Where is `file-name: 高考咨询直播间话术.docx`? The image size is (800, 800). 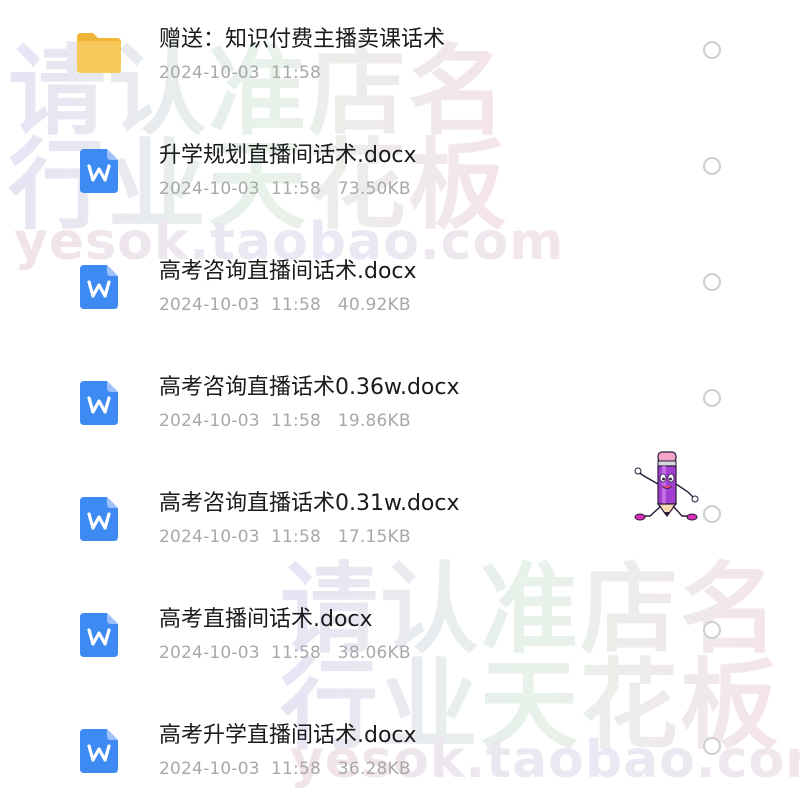
file-name: 高考咨询直播间话术.docx is located at coordinates (288, 271).